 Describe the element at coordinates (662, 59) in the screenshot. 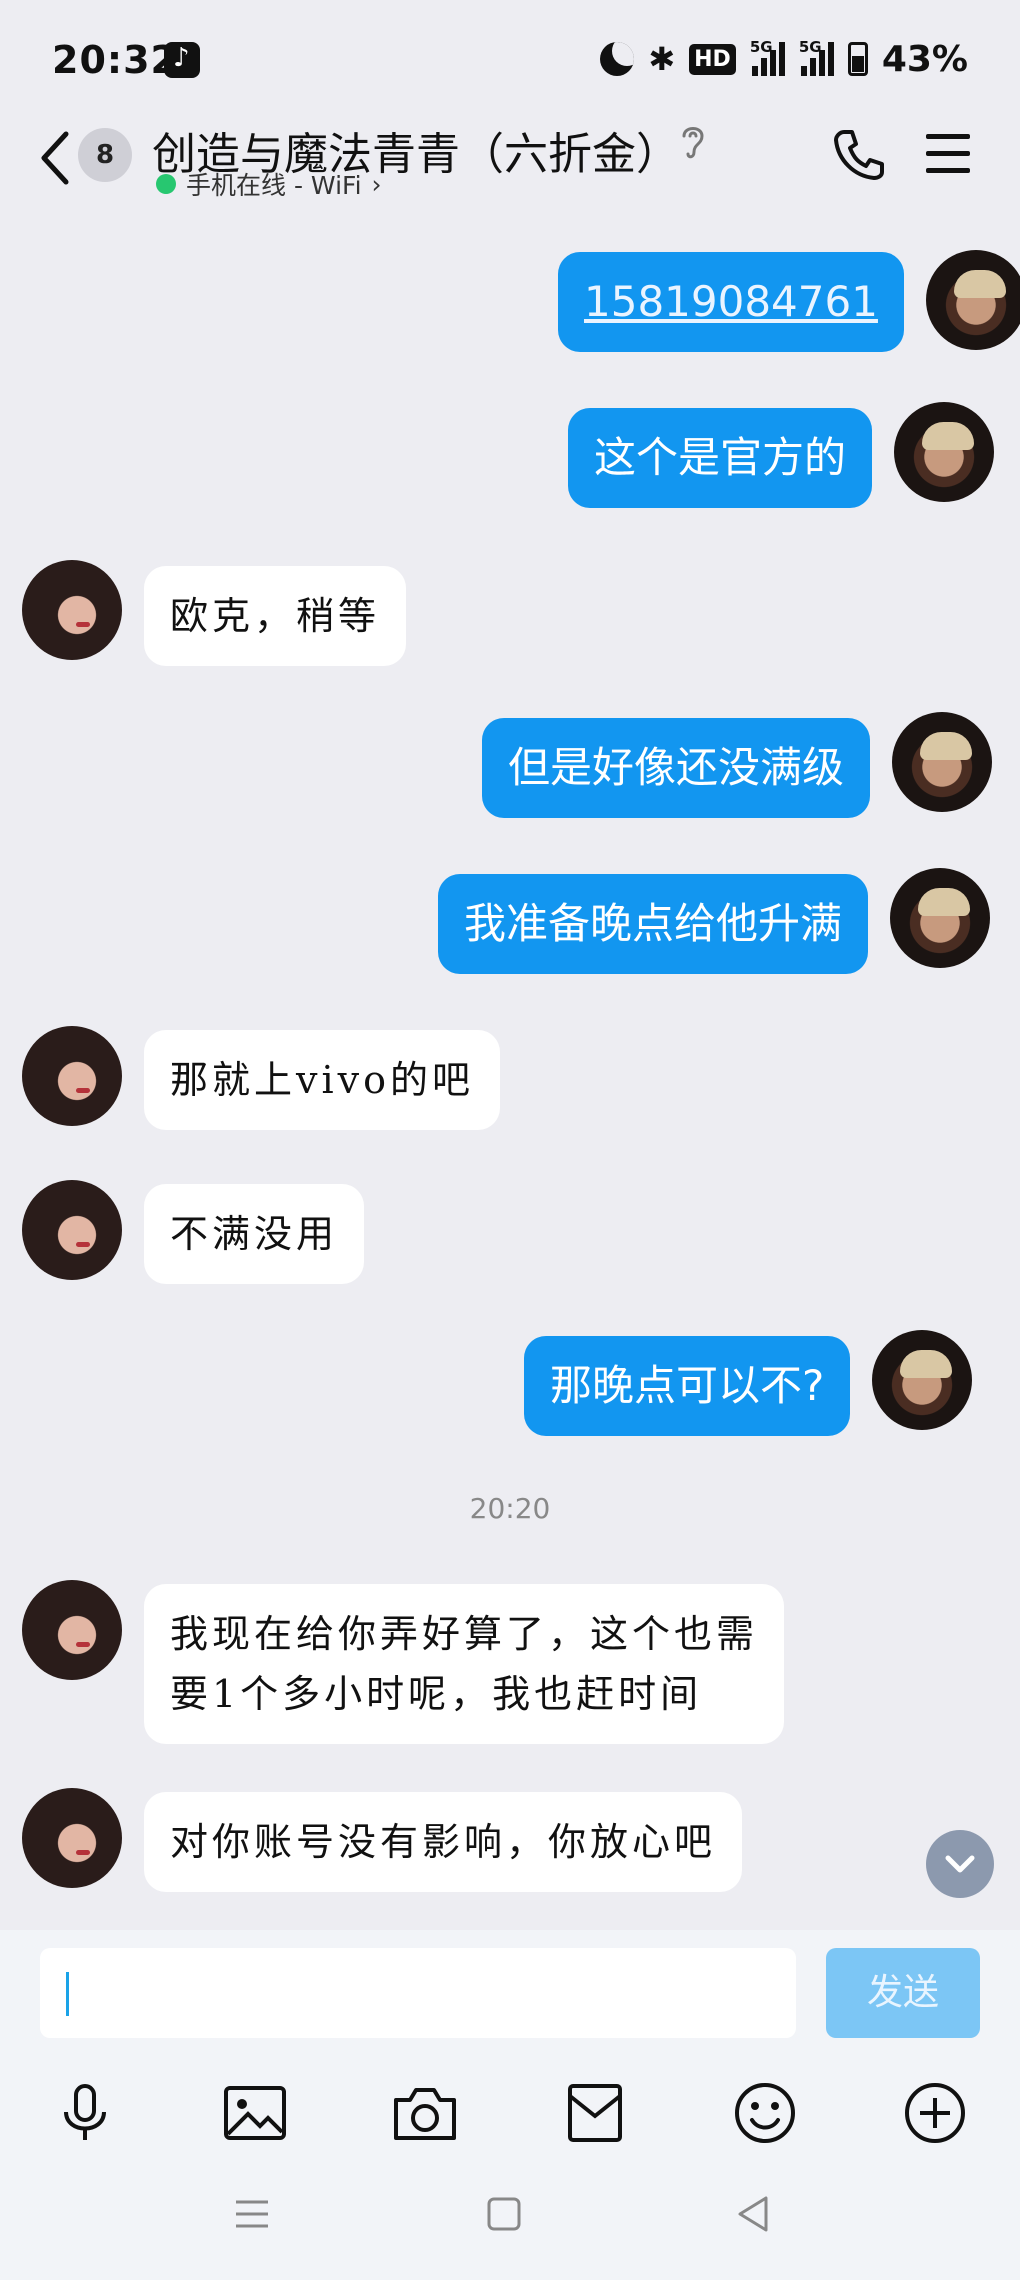

I see `bluetooth-icon: ✱` at that location.